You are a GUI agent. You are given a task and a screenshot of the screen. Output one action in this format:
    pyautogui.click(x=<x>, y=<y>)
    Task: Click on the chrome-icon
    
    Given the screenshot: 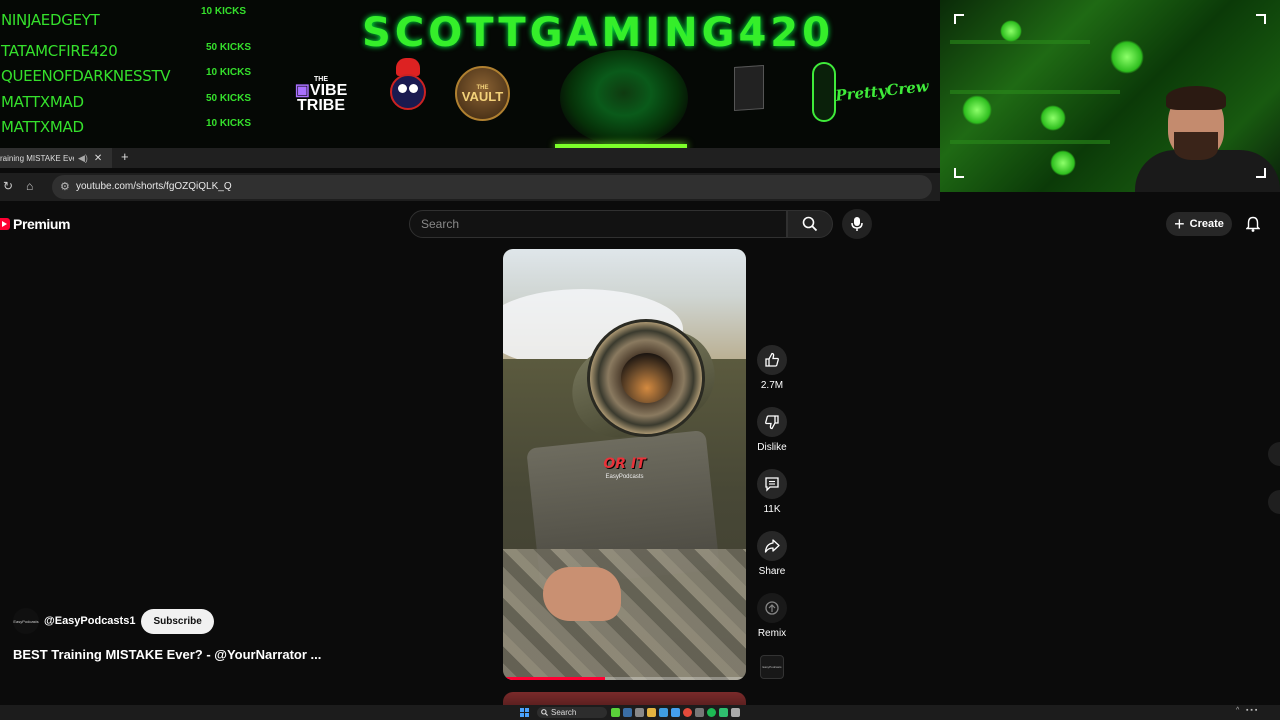 What is the action you would take?
    pyautogui.click(x=687, y=712)
    